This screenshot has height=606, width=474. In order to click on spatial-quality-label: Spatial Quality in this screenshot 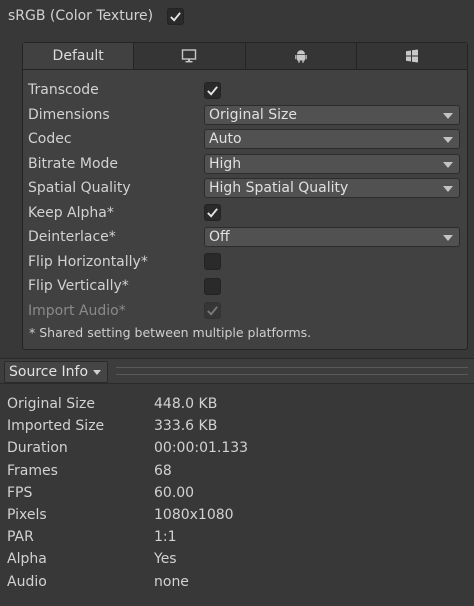, I will do `click(79, 188)`.